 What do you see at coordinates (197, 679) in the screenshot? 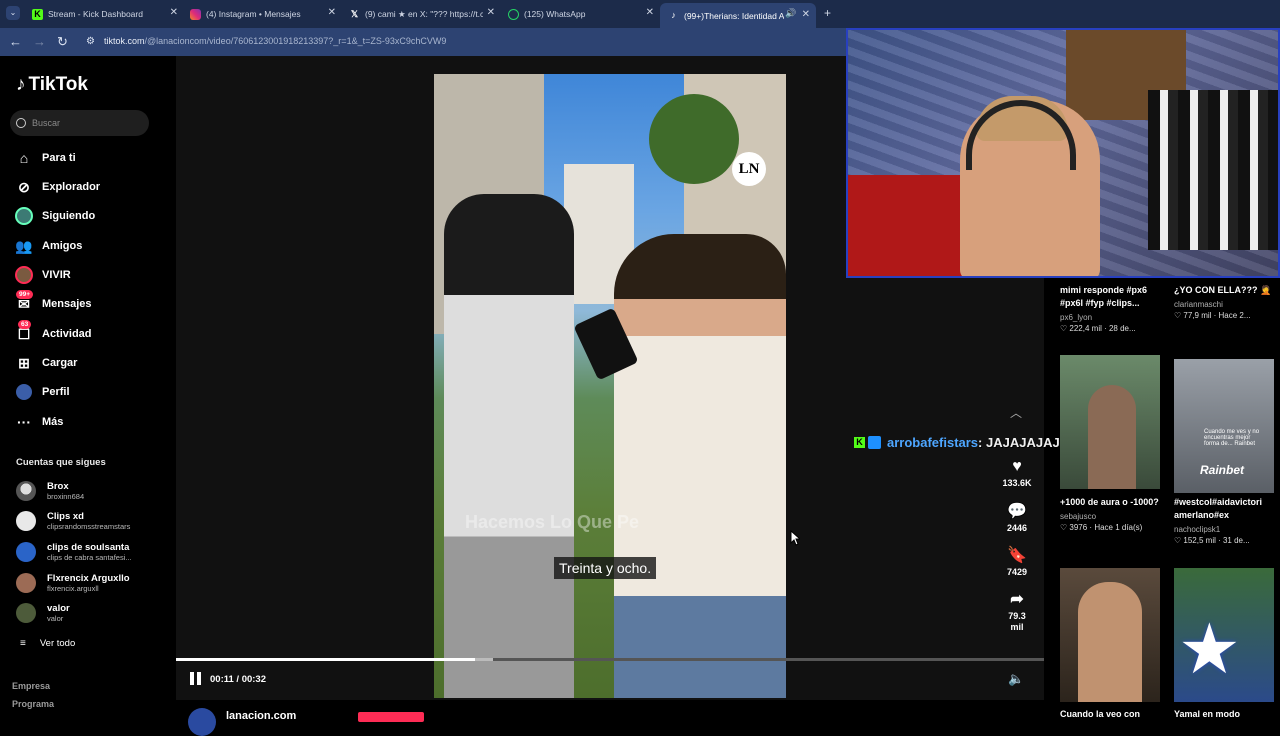
I see `pause-button` at bounding box center [197, 679].